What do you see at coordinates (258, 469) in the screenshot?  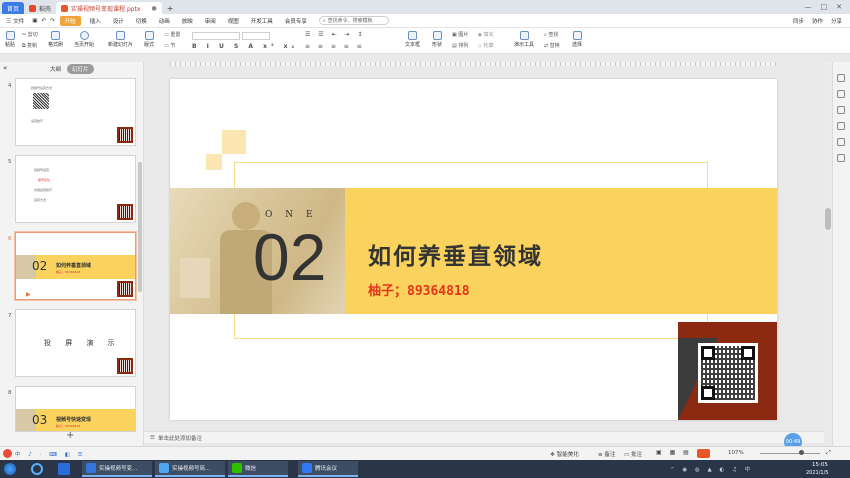 I see `taskbar-app-wechat: 微信` at bounding box center [258, 469].